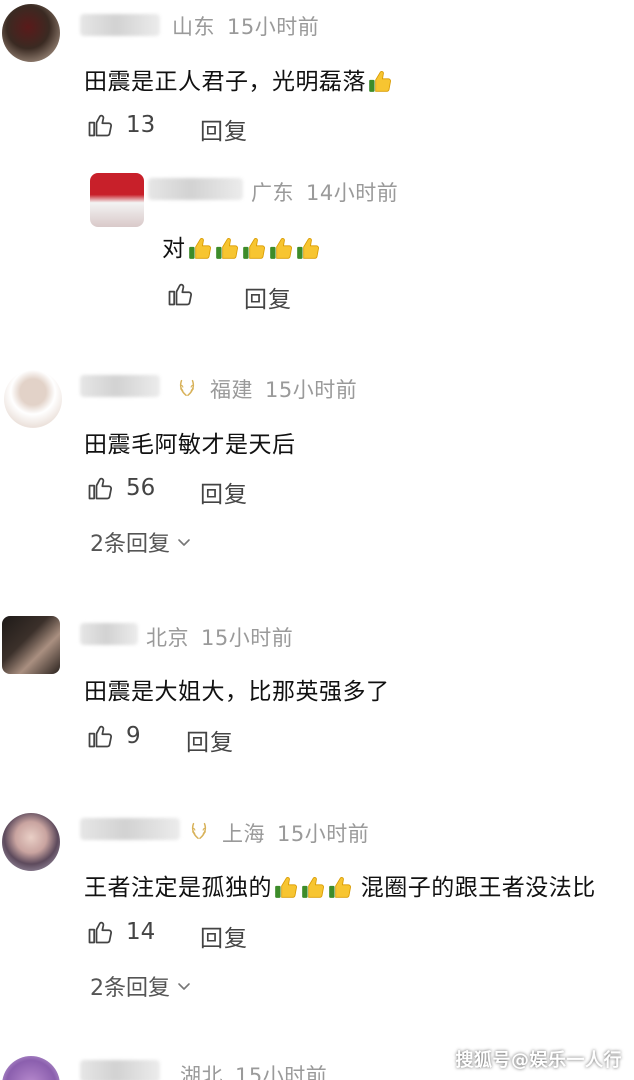 The width and height of the screenshot is (634, 1080). Describe the element at coordinates (243, 834) in the screenshot. I see `location-label: 上海` at that location.